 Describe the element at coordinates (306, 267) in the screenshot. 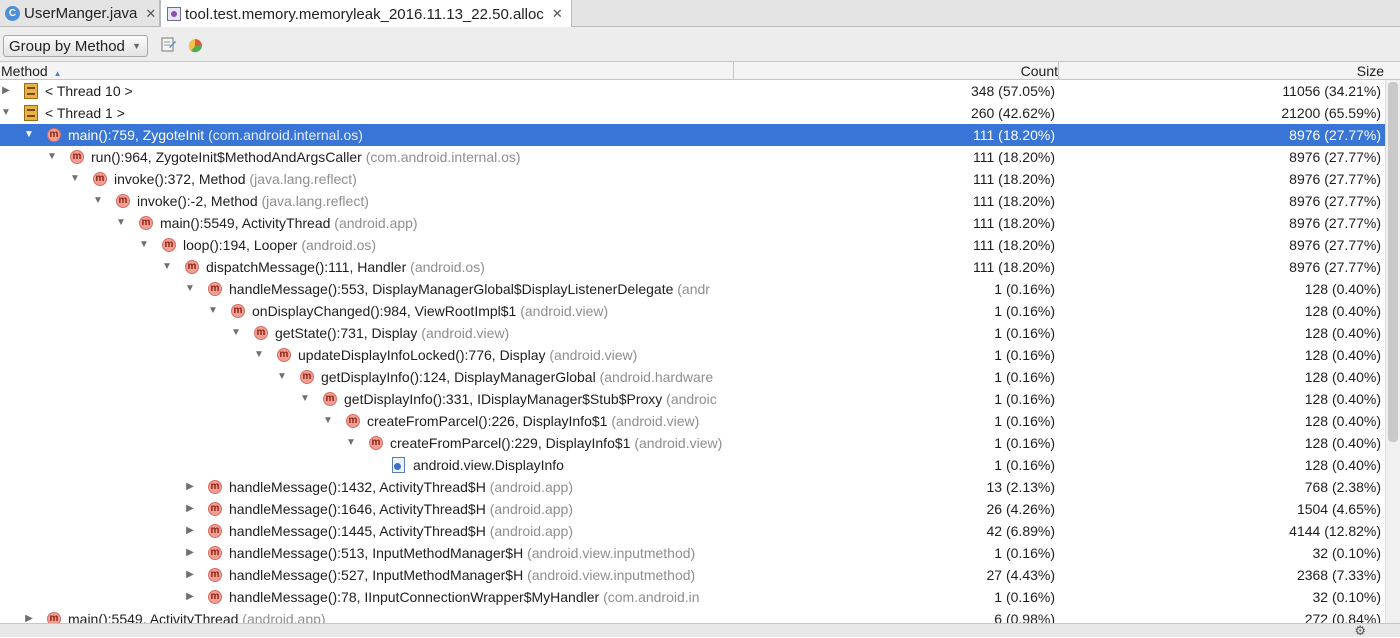

I see `method-name: dispatchMessage():111, Handler` at that location.